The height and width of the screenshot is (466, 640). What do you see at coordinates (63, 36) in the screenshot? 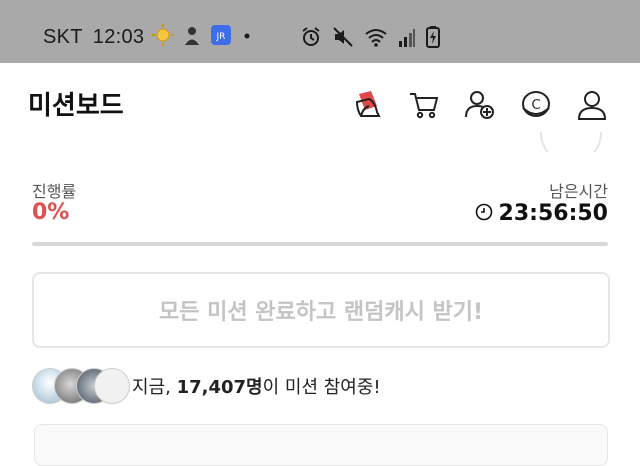
I see `carrier-label: SKT` at bounding box center [63, 36].